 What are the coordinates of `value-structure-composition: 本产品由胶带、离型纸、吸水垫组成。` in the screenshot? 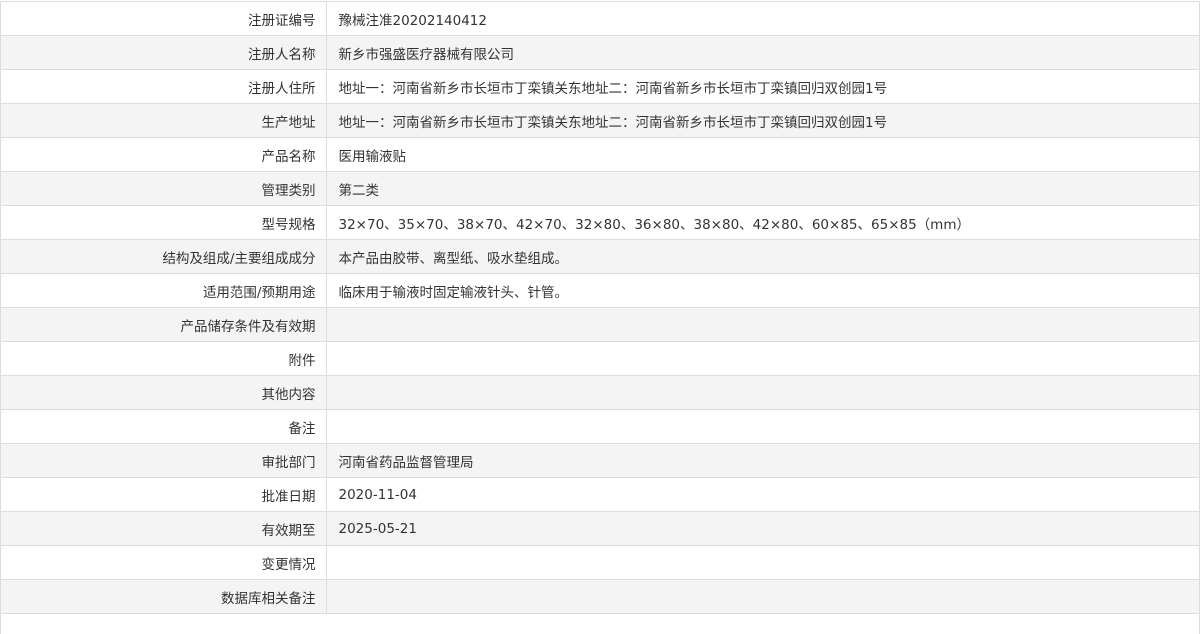 It's located at (762, 256).